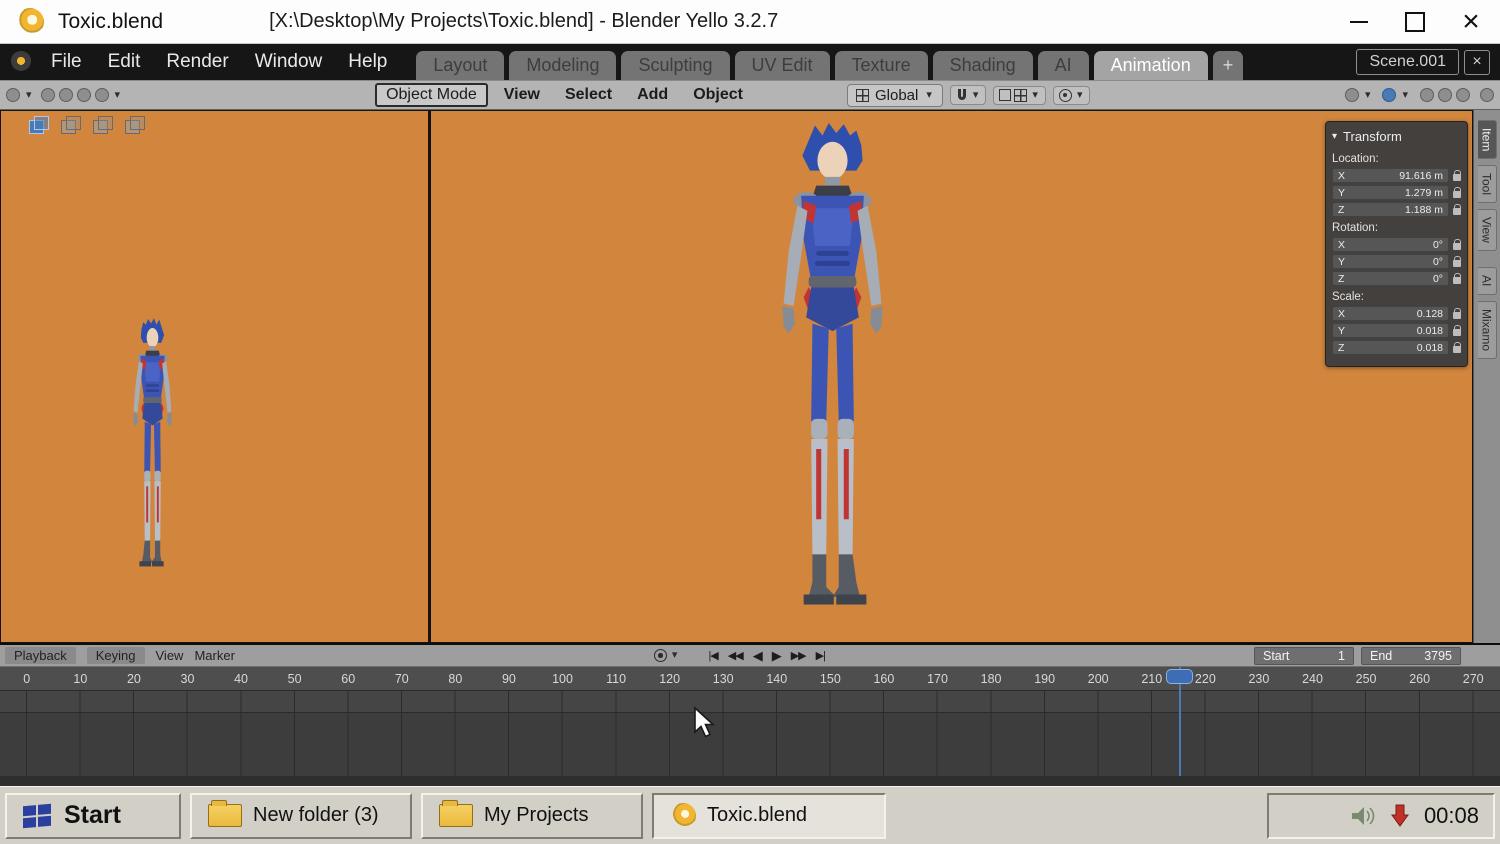 Image resolution: width=1500 pixels, height=844 pixels. Describe the element at coordinates (460, 65) in the screenshot. I see `tab-layout: Layout` at that location.